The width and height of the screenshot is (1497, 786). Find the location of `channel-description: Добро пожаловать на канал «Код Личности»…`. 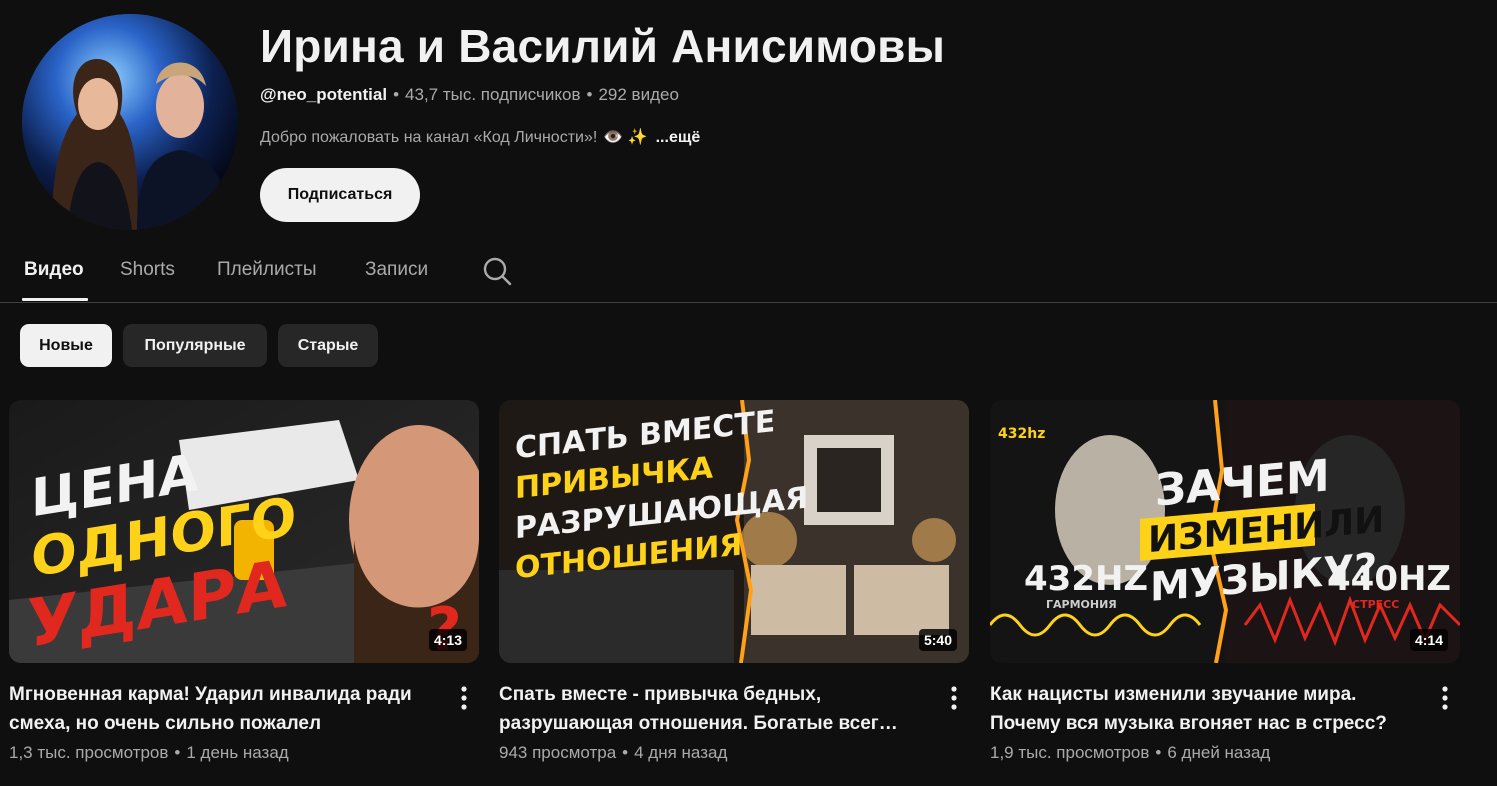

channel-description: Добро пожаловать на канал «Код Личности»… is located at coordinates (480, 138).